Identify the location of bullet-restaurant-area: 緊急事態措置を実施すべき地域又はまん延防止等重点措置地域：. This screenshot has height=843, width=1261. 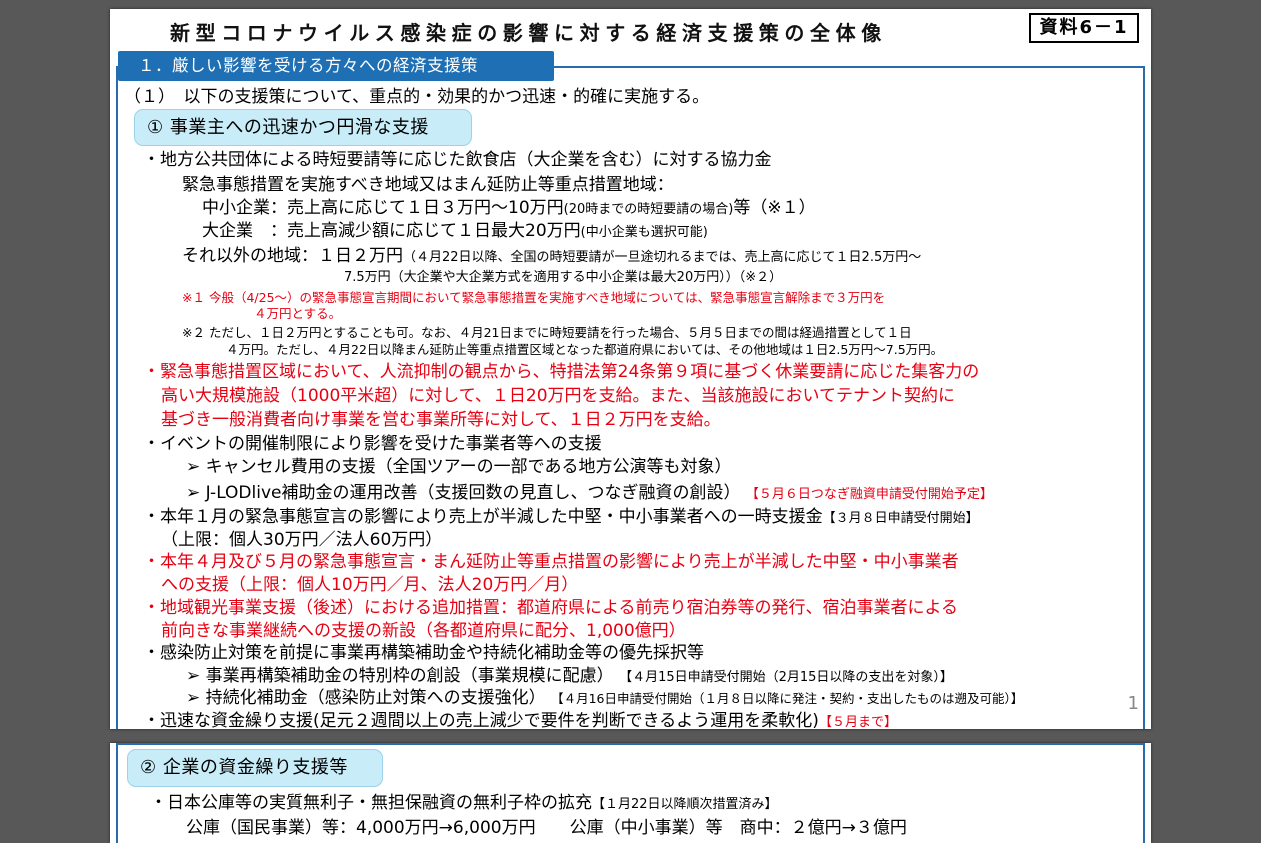
(428, 185).